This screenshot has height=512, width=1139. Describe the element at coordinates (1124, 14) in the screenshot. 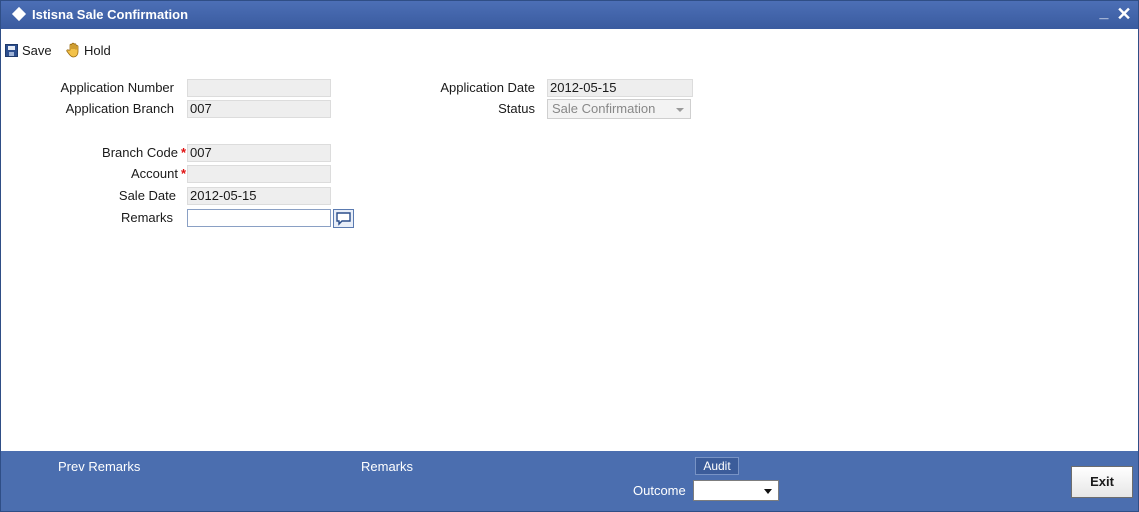

I see `close-button: ✕` at that location.